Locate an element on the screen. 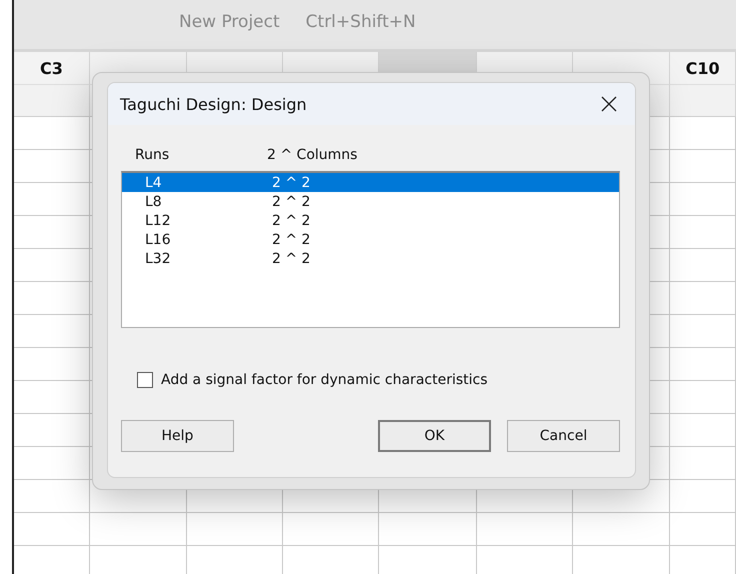  list-row: L32 2 ^ 2 is located at coordinates (370, 258).